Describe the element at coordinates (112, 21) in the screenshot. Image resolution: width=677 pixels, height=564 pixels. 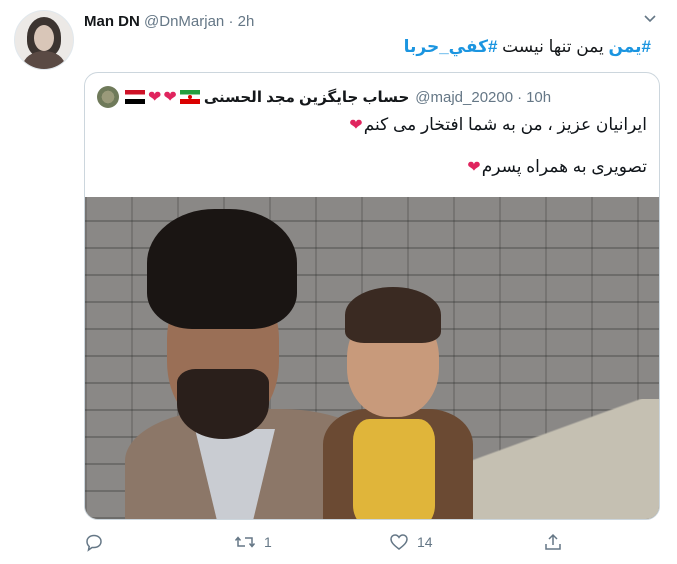
I see `user-name: Man DN` at that location.